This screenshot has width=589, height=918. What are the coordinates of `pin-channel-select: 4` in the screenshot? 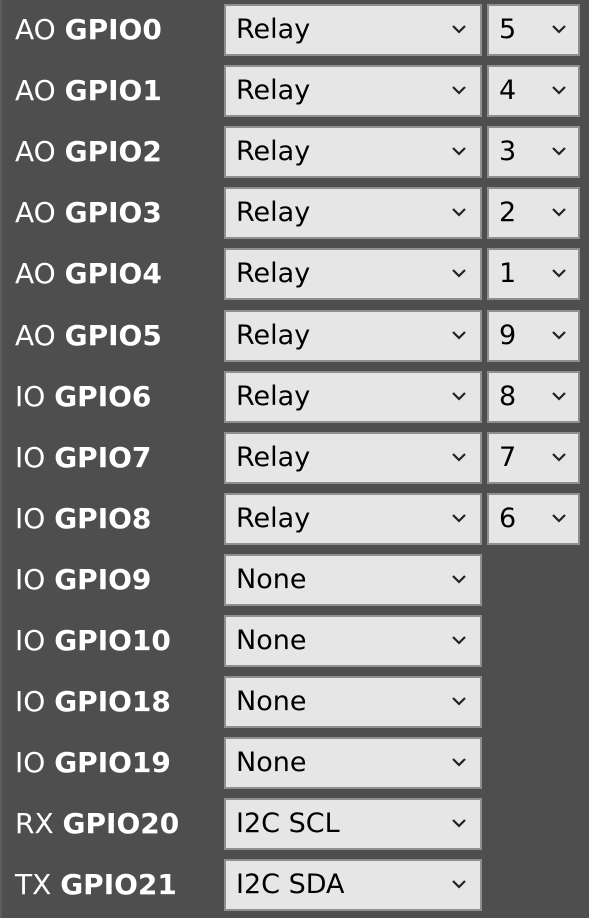 It's located at (533, 91).